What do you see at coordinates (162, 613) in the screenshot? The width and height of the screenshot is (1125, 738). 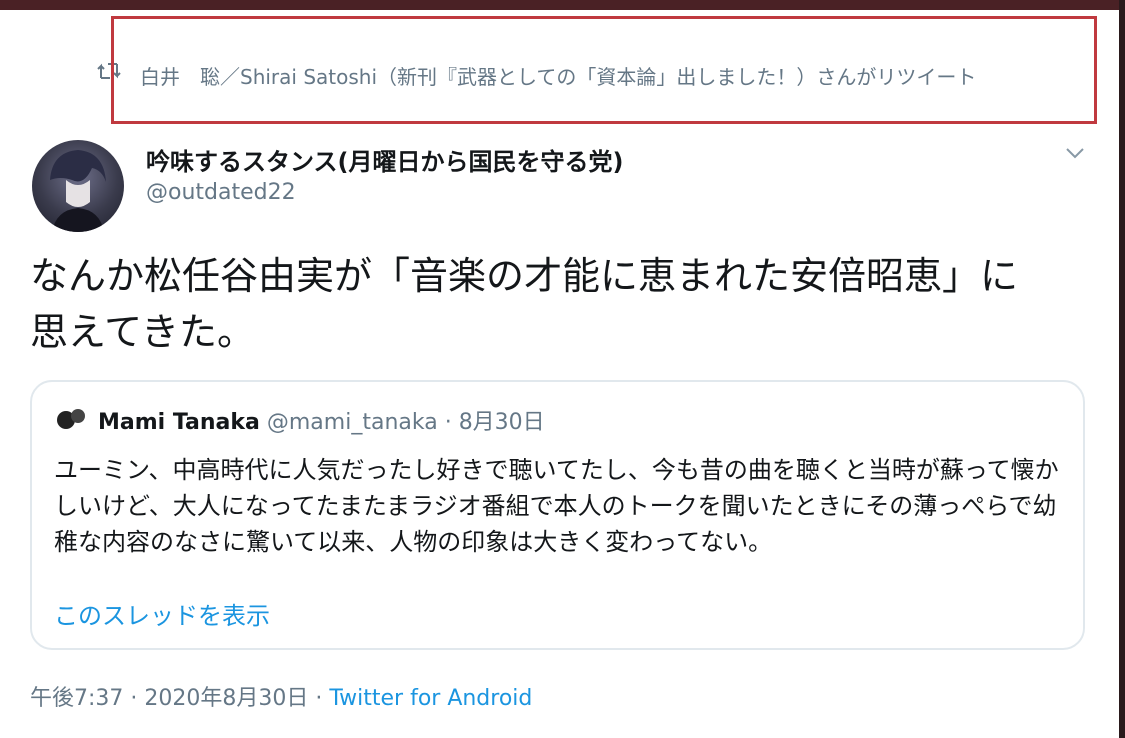 I see `show-thread-link: このスレッドを表示` at bounding box center [162, 613].